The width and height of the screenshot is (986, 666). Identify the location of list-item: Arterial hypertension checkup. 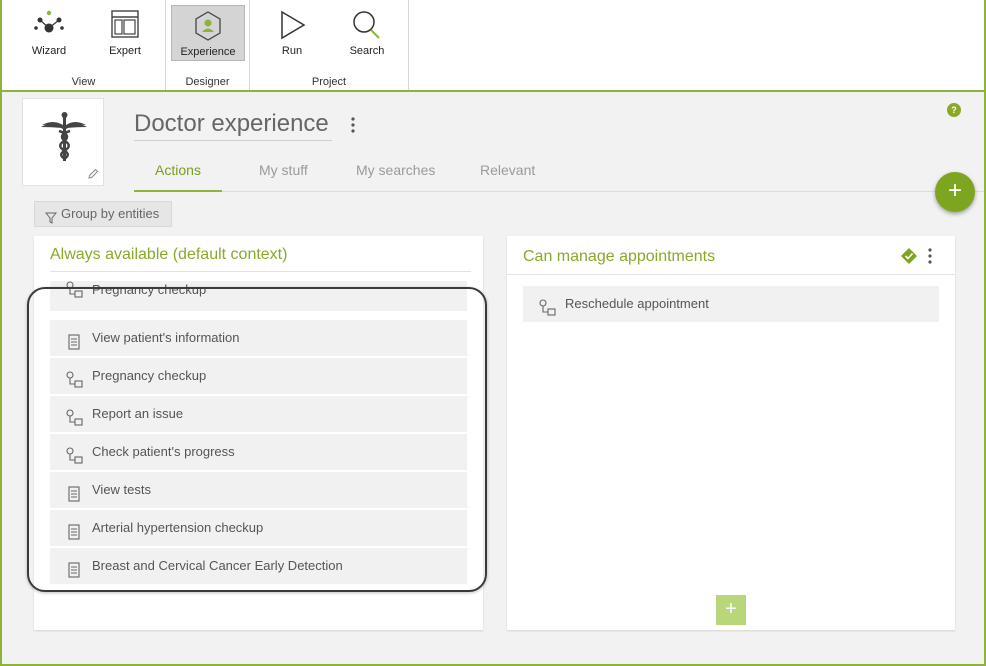
(258, 528).